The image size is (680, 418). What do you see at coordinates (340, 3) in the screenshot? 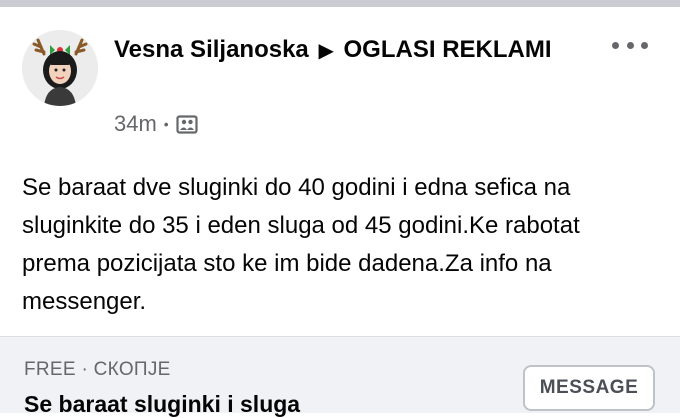
I see `top-divider` at bounding box center [340, 3].